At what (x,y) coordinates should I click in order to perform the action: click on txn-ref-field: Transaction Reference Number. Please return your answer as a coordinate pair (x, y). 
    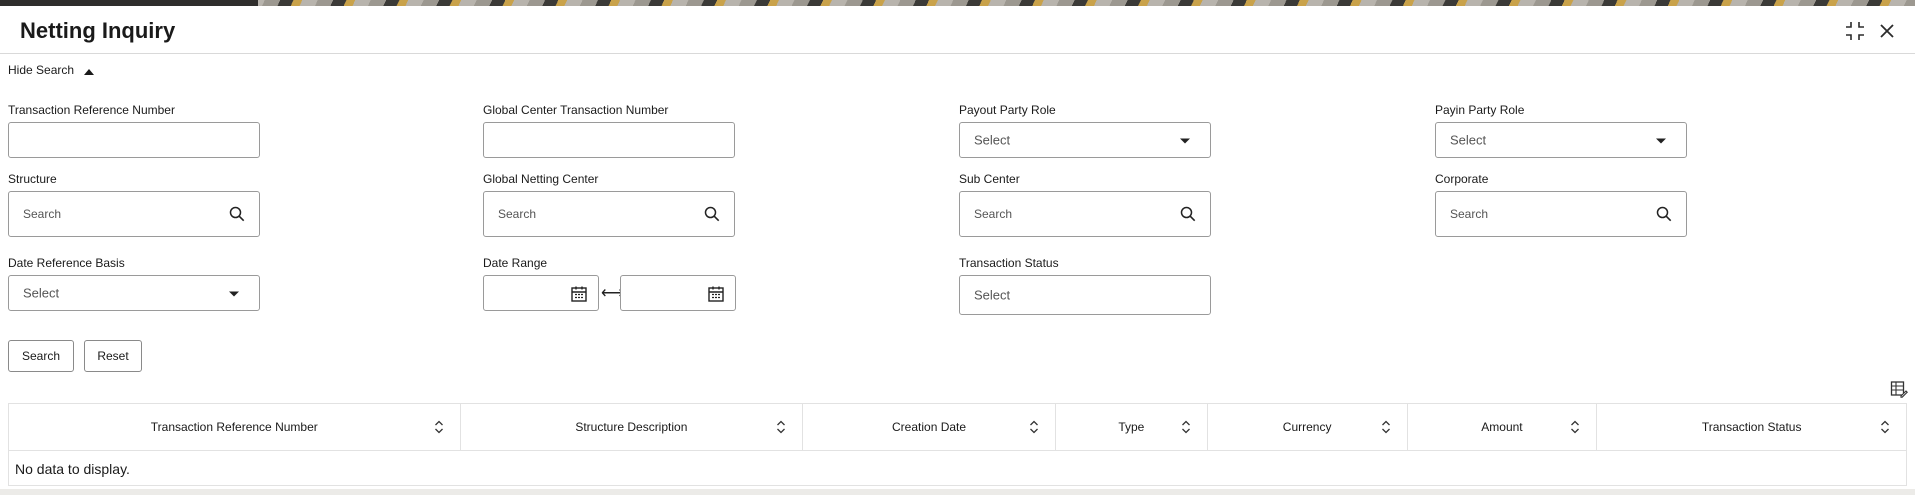
    Looking at the image, I should click on (134, 130).